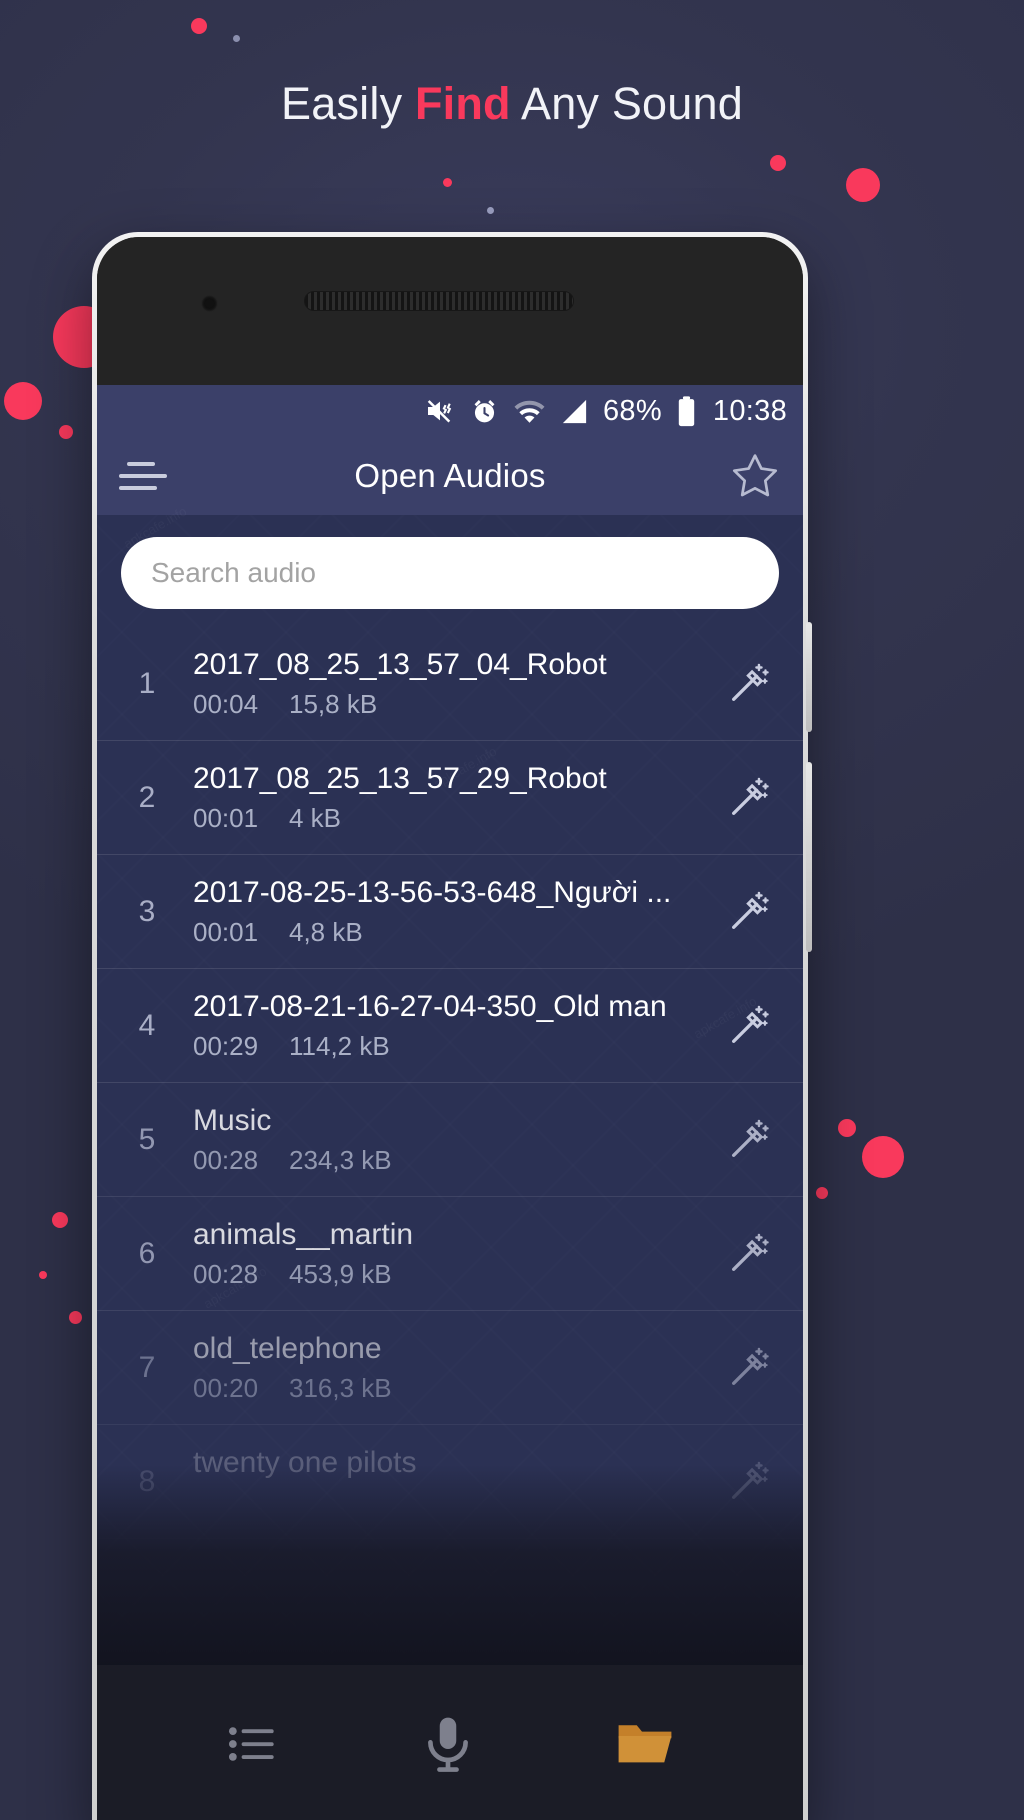 The width and height of the screenshot is (1024, 1820). I want to click on microphone-icon, so click(448, 1746).